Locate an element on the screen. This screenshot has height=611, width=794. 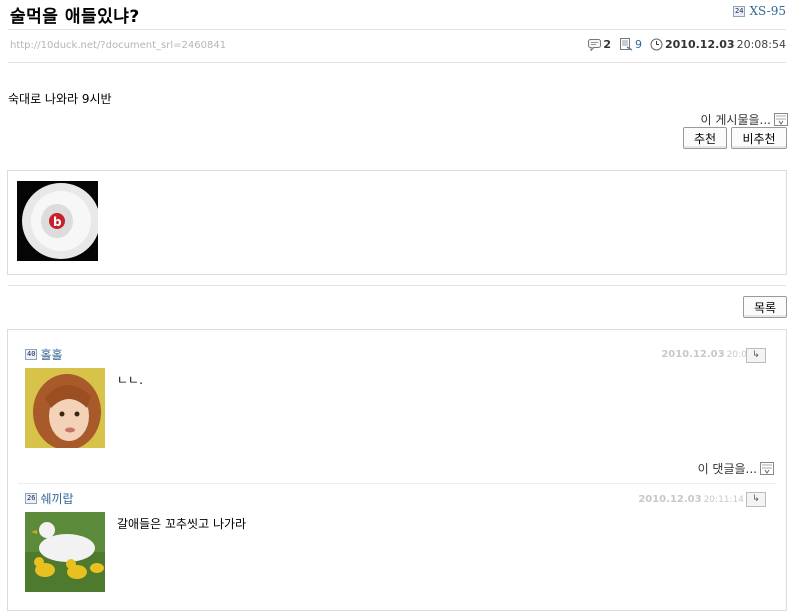
document-icon is located at coordinates (626, 44).